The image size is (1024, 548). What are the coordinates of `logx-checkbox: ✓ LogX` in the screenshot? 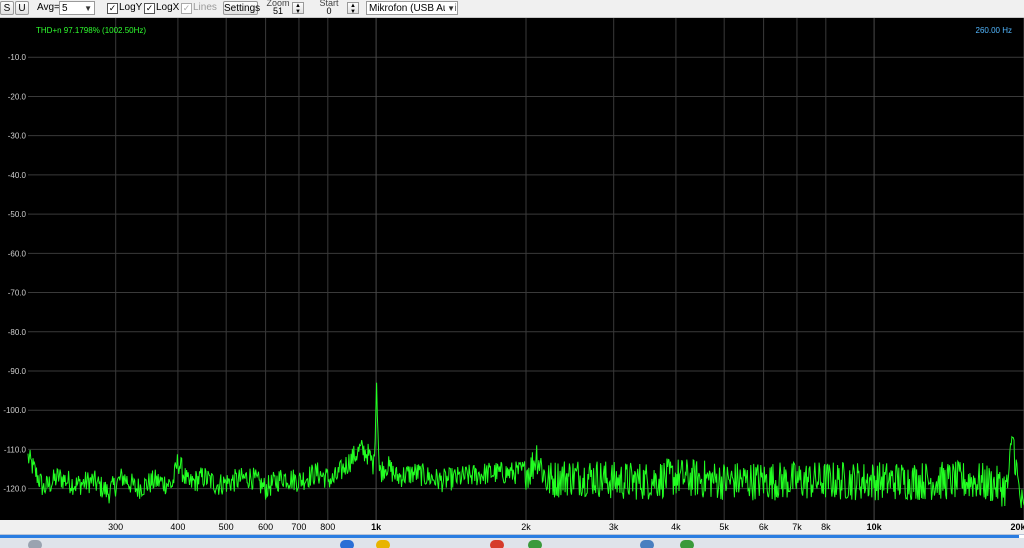 It's located at (161, 8).